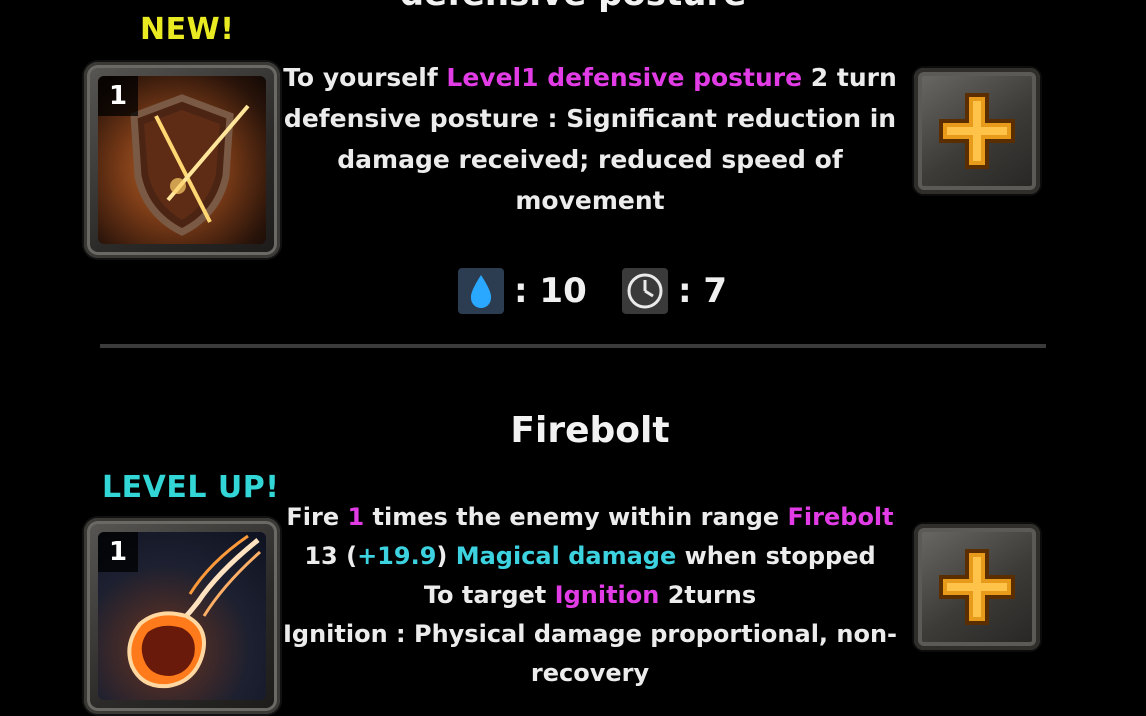 The height and width of the screenshot is (716, 1146). What do you see at coordinates (187, 29) in the screenshot?
I see `new-badge: NEW!` at bounding box center [187, 29].